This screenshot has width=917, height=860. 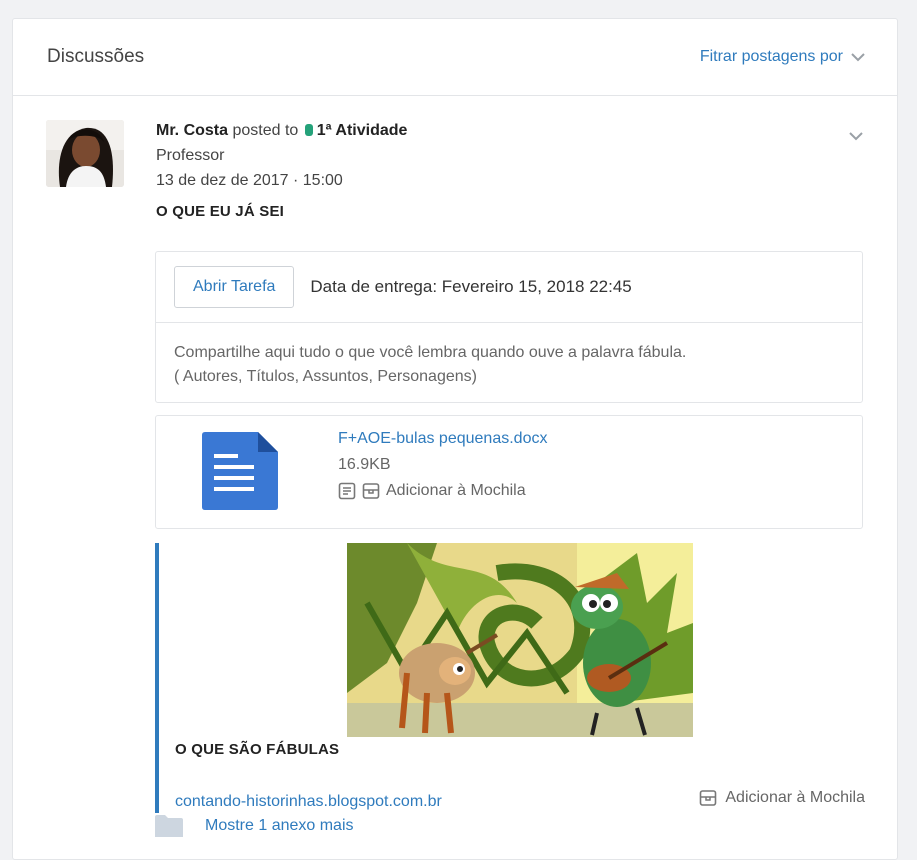 I want to click on link-add-to-backpack: Adicionar à Mochila, so click(x=782, y=798).